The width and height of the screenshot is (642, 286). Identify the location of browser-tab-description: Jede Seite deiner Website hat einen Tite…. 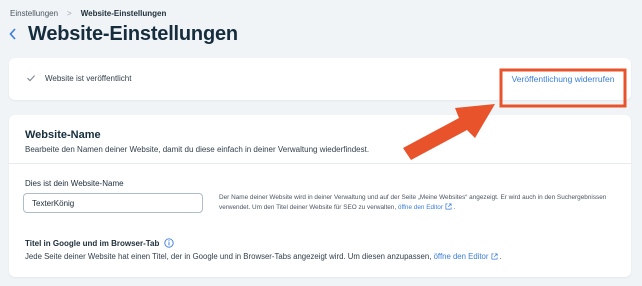
(263, 256).